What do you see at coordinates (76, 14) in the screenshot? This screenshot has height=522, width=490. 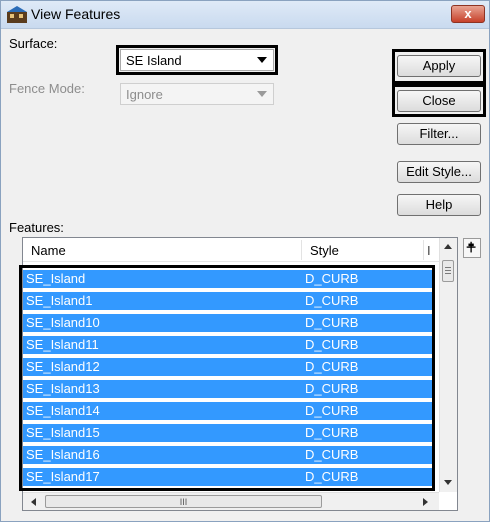 I see `window-title: View Features` at bounding box center [76, 14].